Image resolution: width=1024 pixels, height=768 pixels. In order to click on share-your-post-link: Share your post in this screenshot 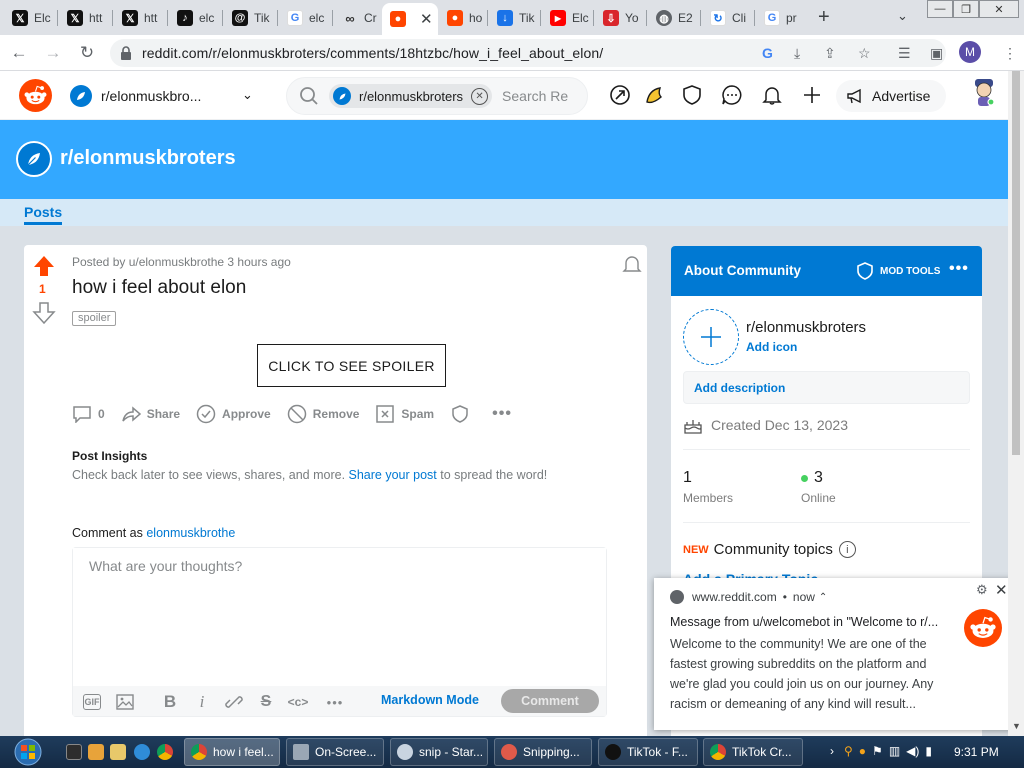, I will do `click(393, 475)`.